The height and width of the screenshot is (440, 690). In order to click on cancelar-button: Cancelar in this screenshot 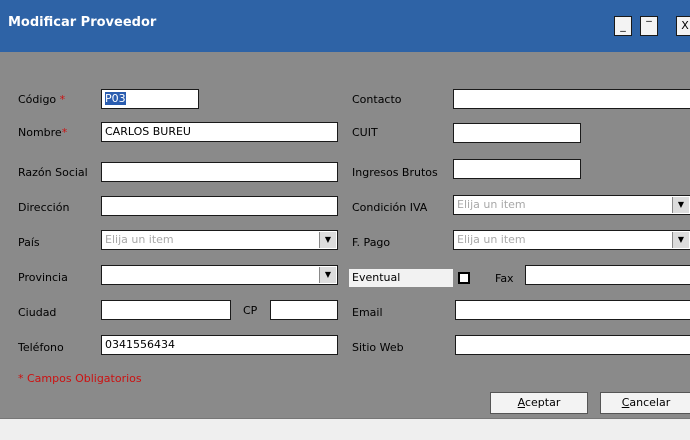, I will do `click(645, 403)`.